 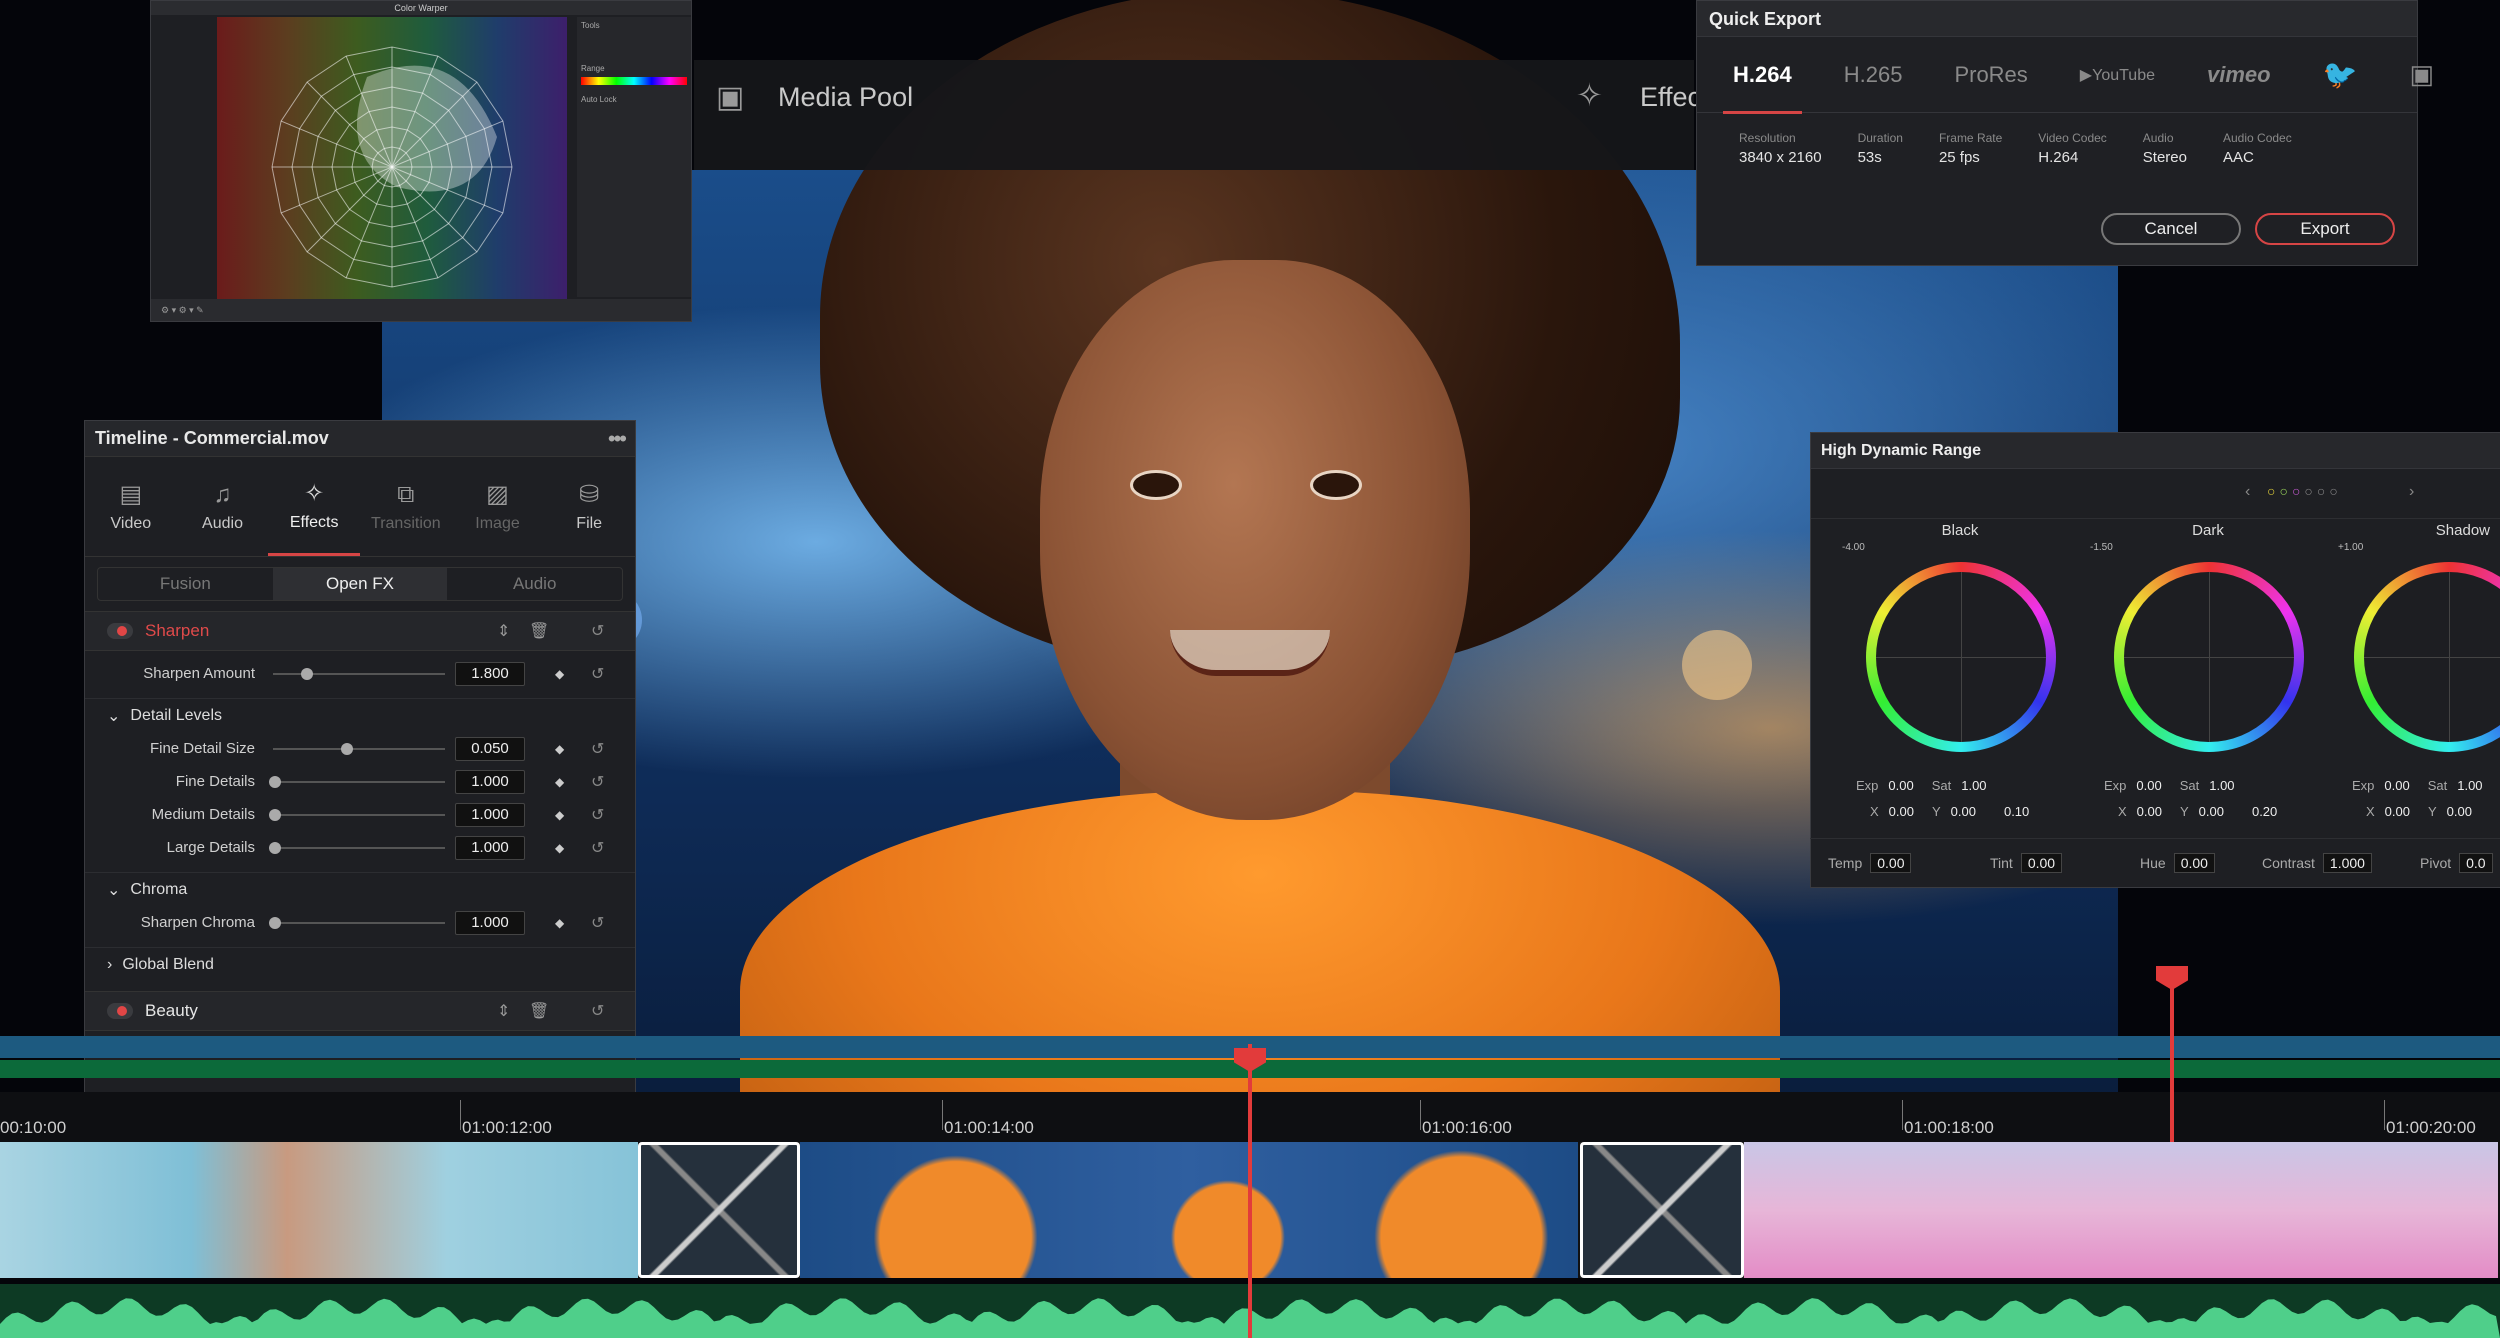 I want to click on media-pool-icon: ▣, so click(x=730, y=97).